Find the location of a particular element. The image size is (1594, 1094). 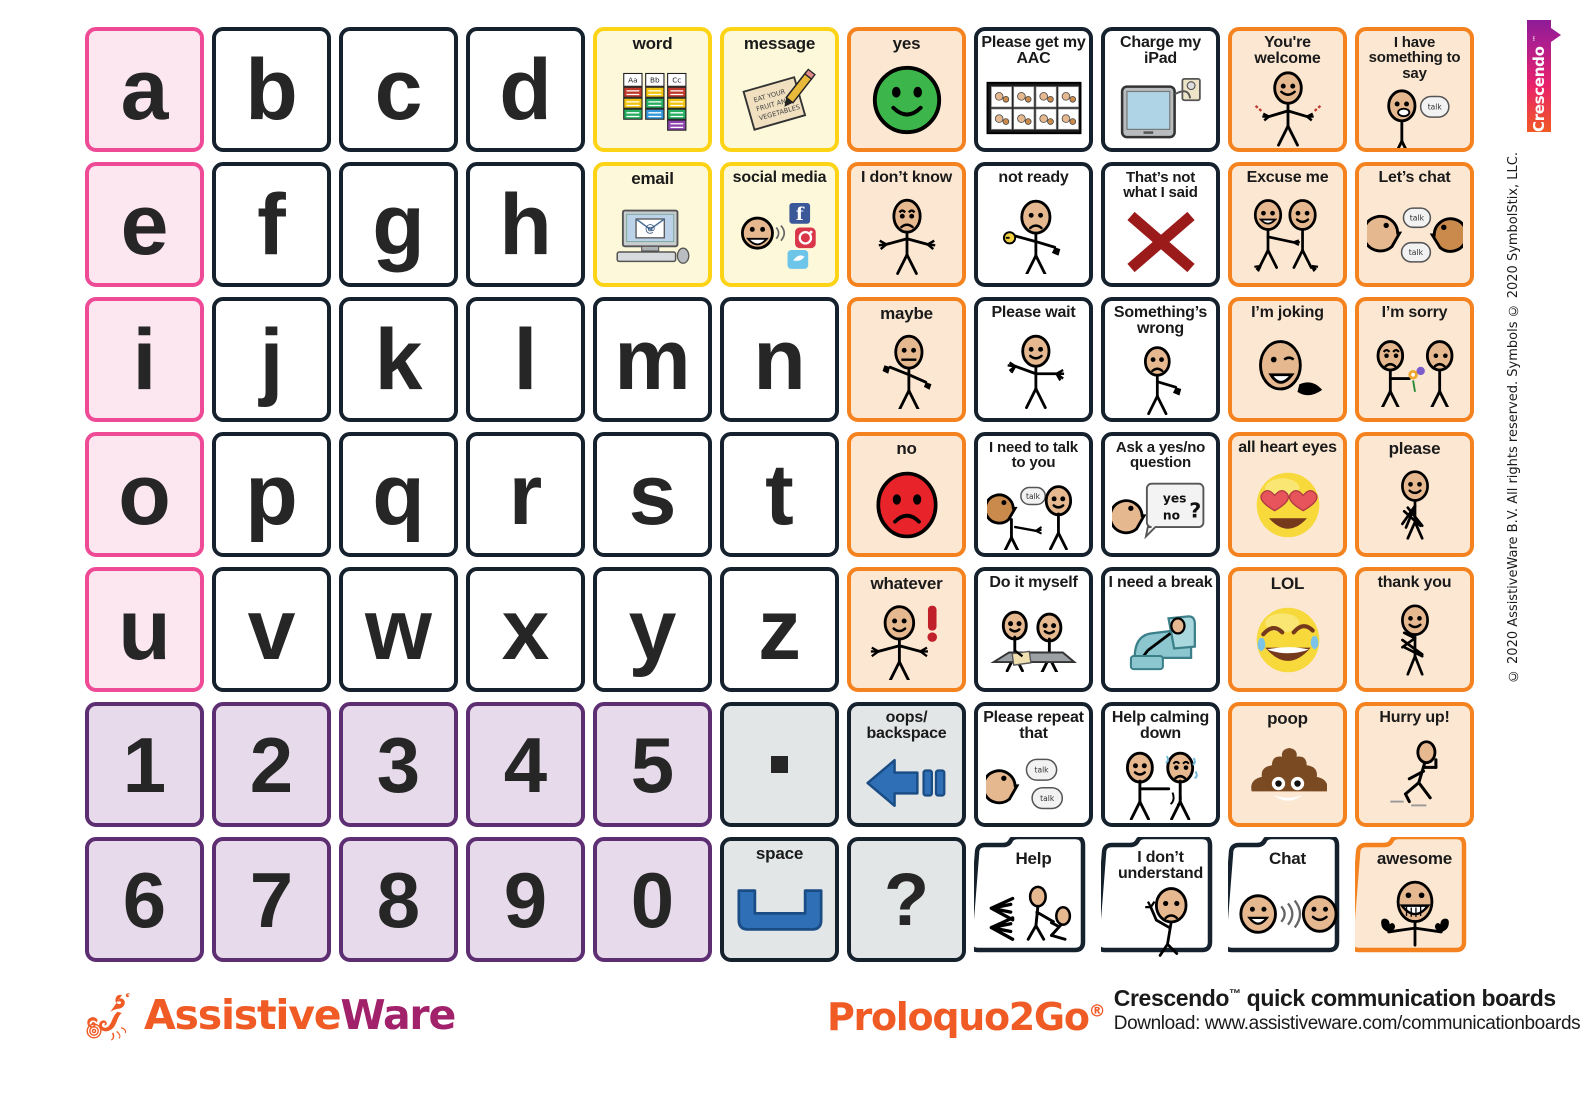

board-cell-person-writing-table-icon: Do it myself is located at coordinates (1033, 629).